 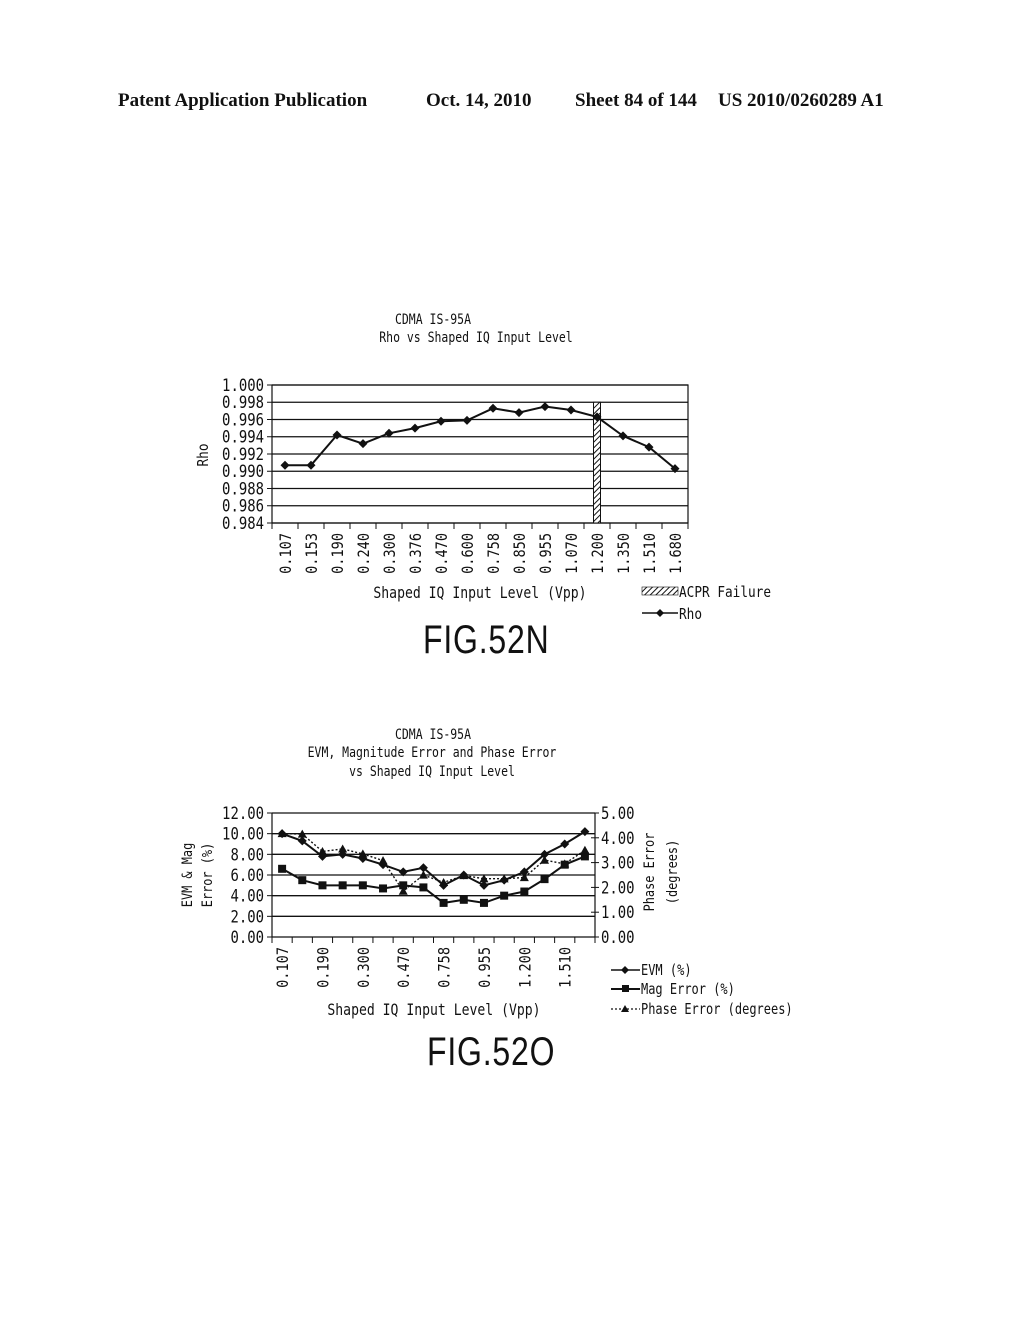 I want to click on legend-evm-marker, so click(x=625, y=970).